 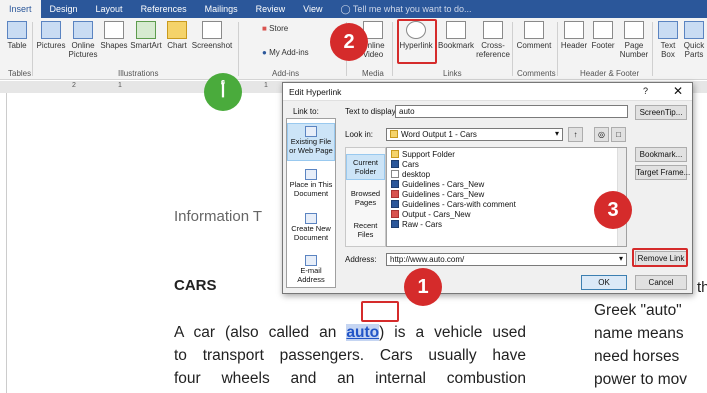 What do you see at coordinates (306, 111) in the screenshot?
I see `link-to-label: Link to:` at bounding box center [306, 111].